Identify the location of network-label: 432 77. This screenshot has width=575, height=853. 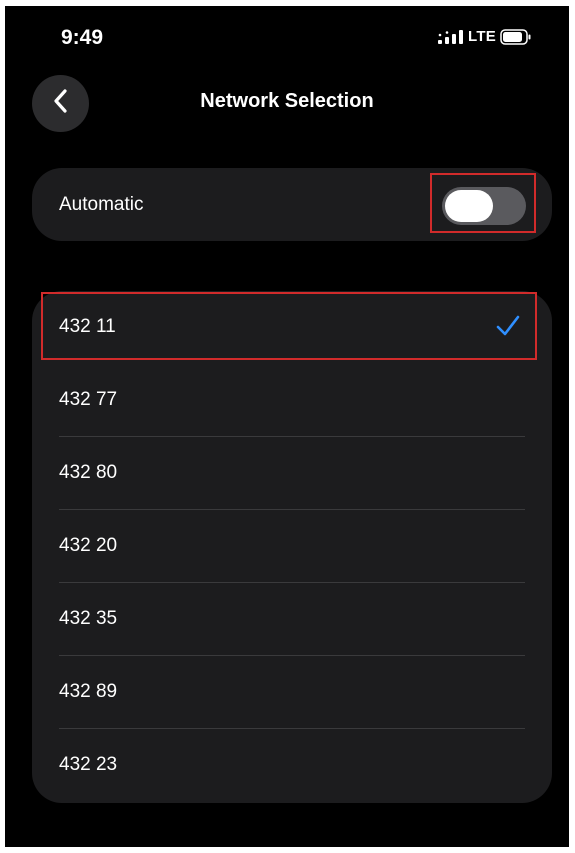
(88, 399).